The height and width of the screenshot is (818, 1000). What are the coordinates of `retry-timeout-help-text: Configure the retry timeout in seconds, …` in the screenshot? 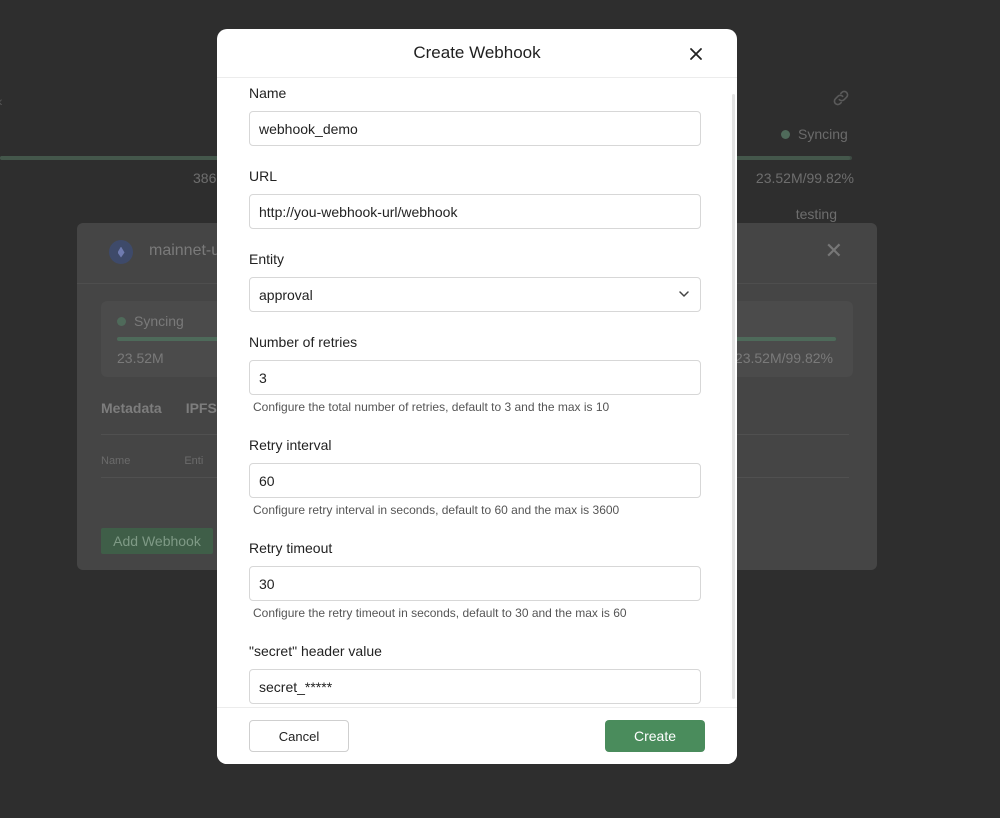 It's located at (440, 613).